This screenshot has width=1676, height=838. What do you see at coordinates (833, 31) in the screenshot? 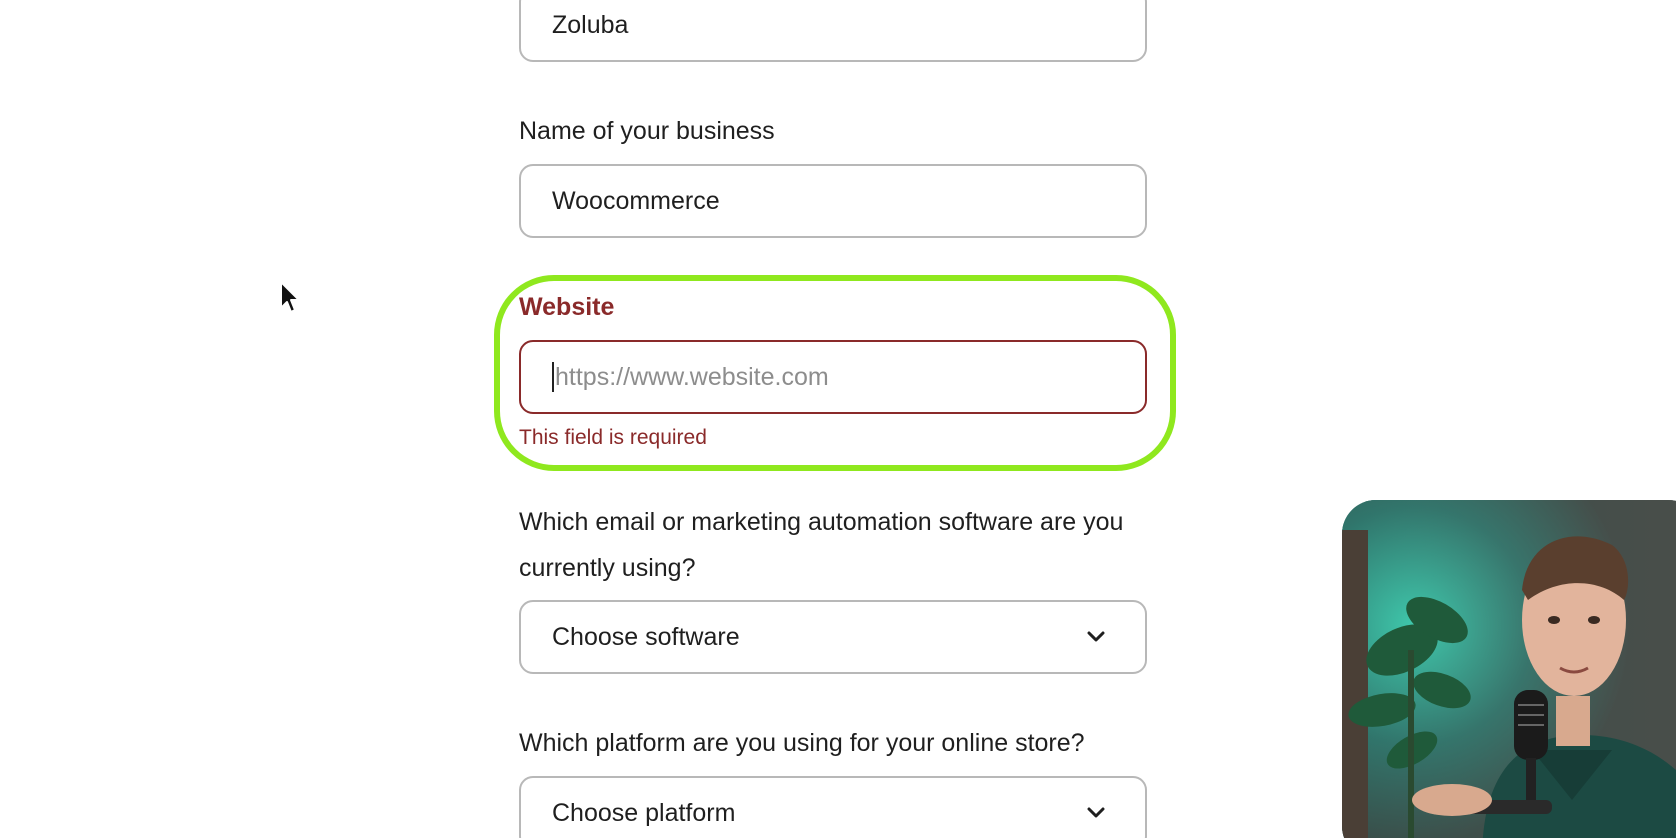
I see `first-text-field: Zoluba` at bounding box center [833, 31].